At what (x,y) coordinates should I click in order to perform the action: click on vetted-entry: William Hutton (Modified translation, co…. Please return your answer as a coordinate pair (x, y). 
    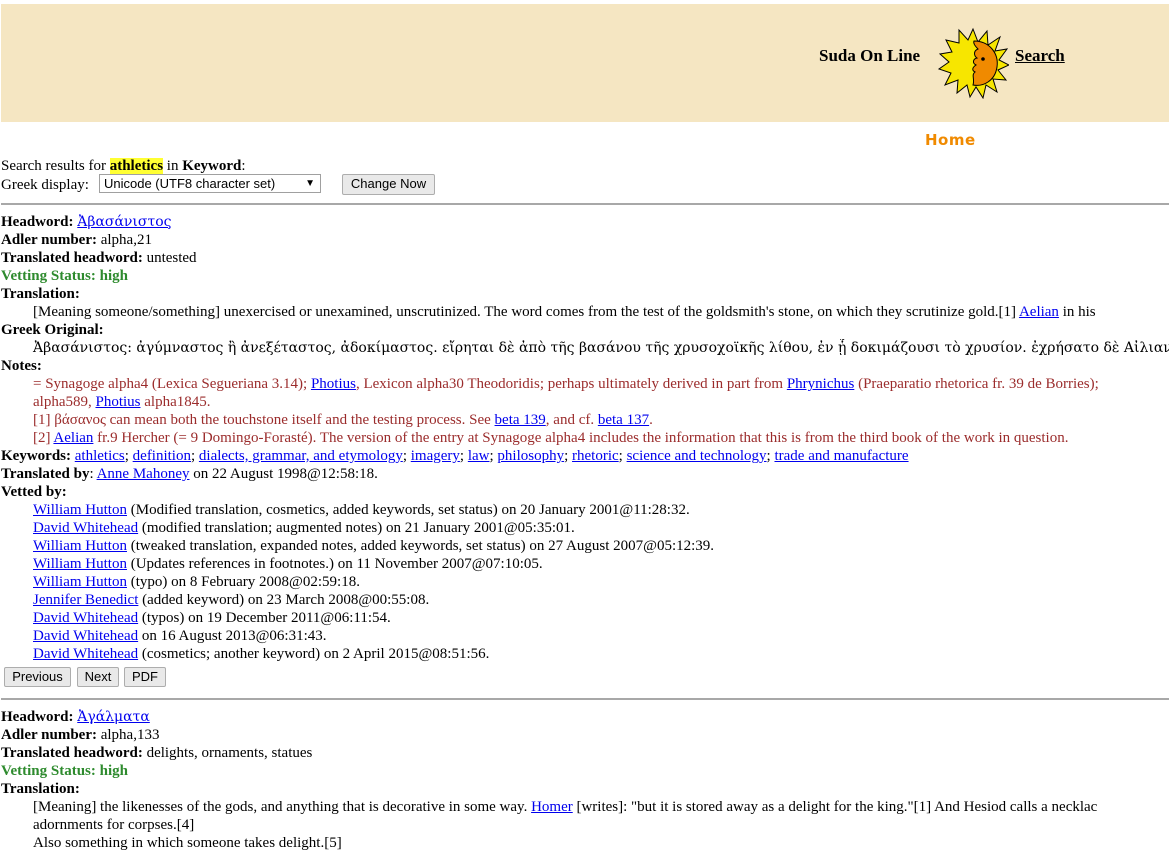
    Looking at the image, I should click on (361, 510).